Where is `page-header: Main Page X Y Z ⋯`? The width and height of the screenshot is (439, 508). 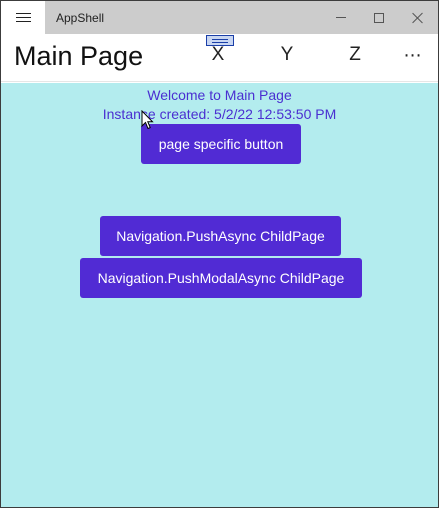 page-header: Main Page X Y Z ⋯ is located at coordinates (219, 58).